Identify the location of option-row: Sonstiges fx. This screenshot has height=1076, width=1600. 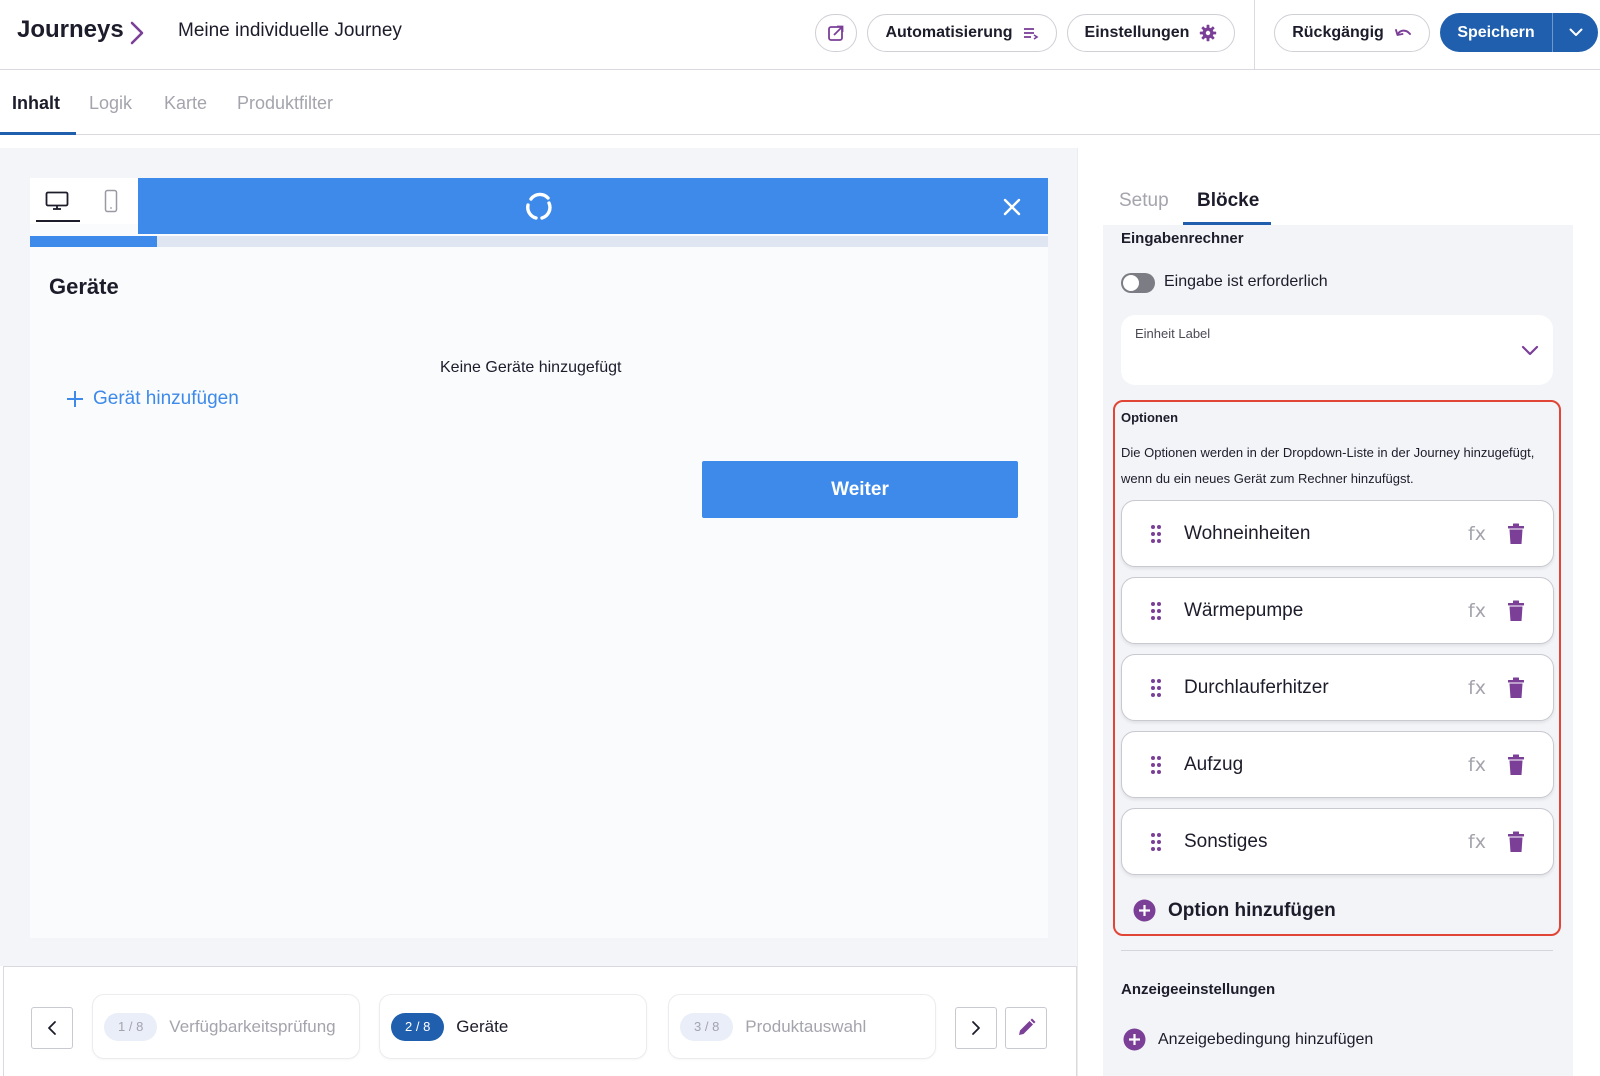
(1337, 841).